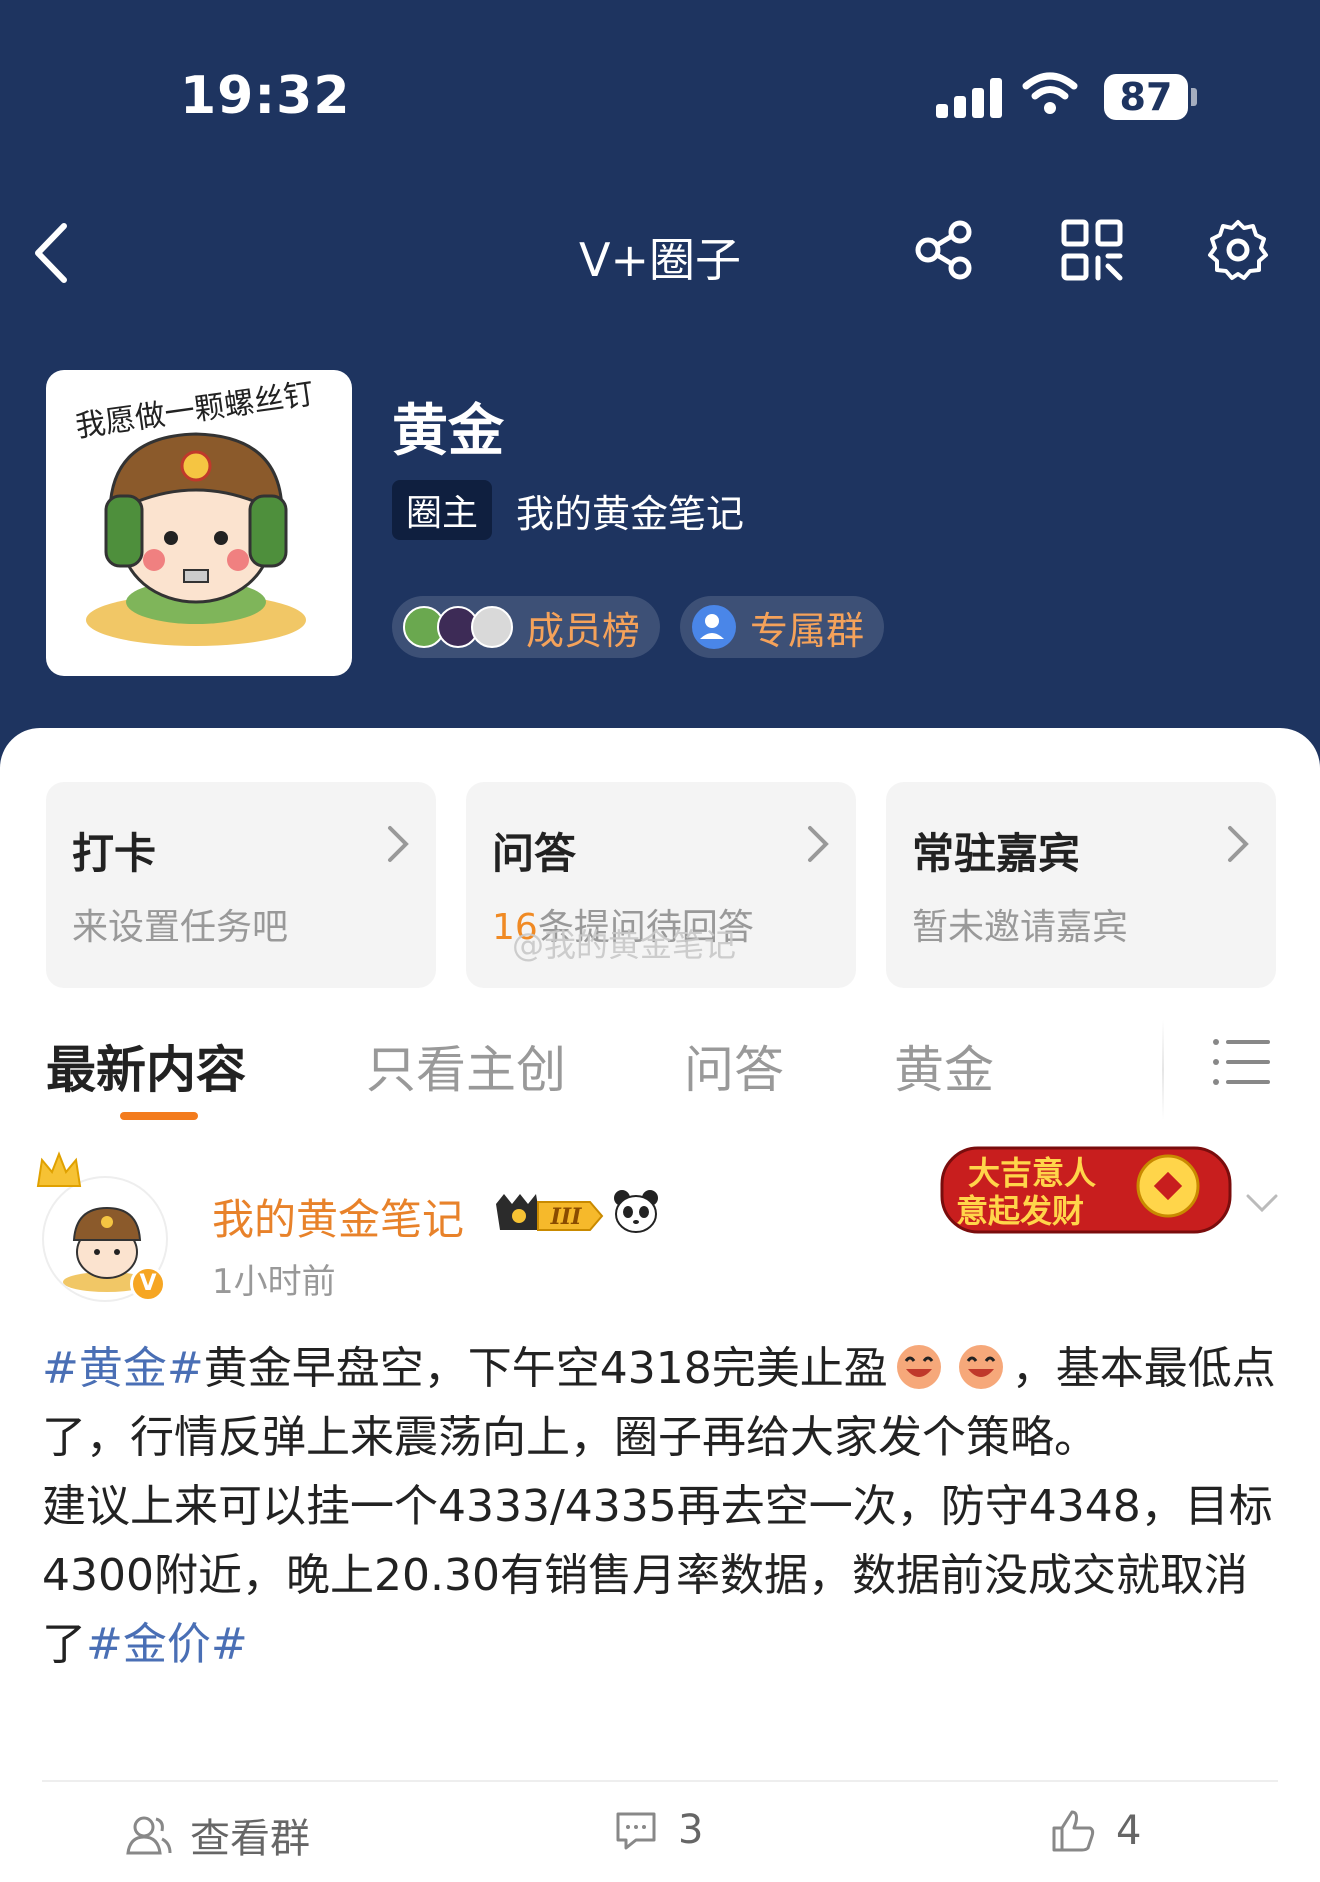  What do you see at coordinates (1262, 1204) in the screenshot?
I see `chevron-down-icon` at bounding box center [1262, 1204].